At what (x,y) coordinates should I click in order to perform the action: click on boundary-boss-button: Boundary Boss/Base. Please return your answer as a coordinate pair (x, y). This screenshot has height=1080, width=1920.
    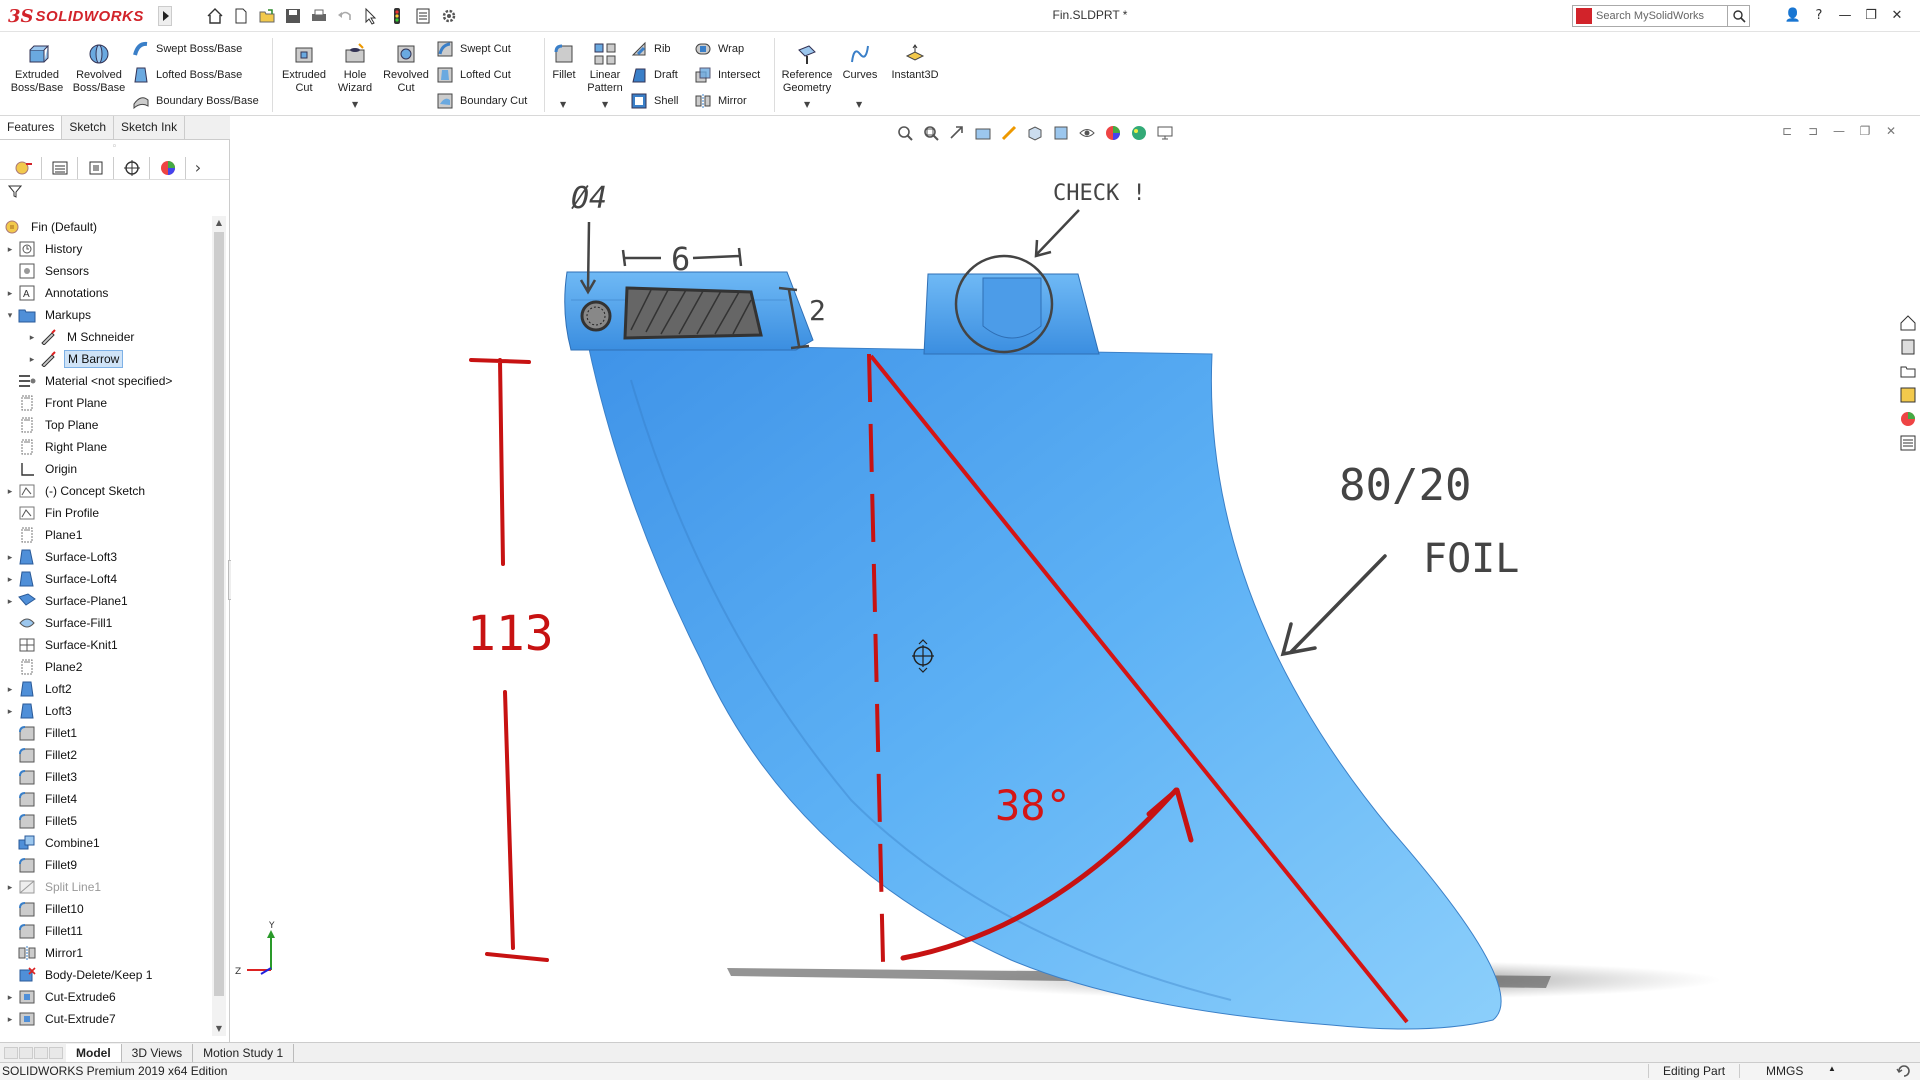
    Looking at the image, I should click on (195, 101).